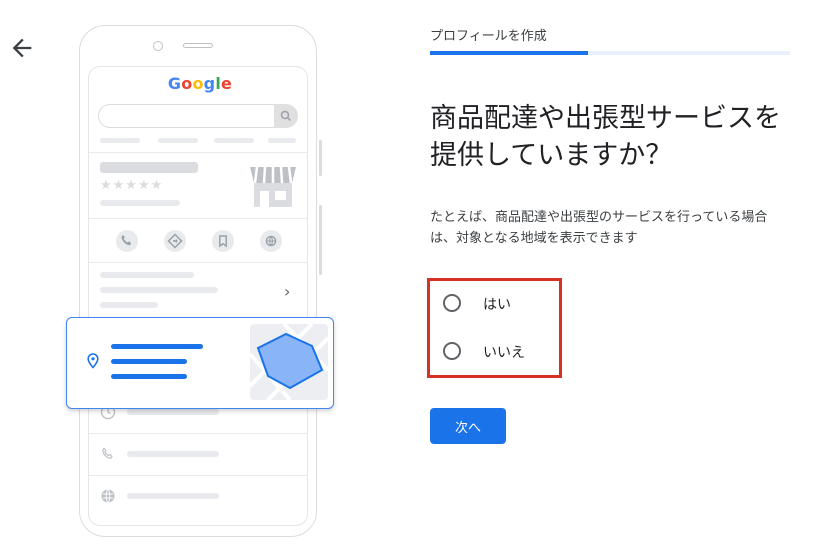  I want to click on mock-business-name, so click(149, 167).